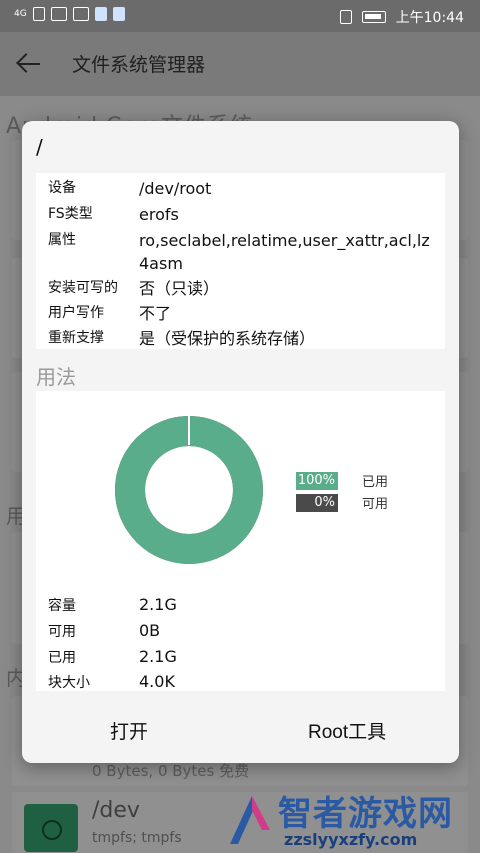  I want to click on legend-free: 0% 可用, so click(342, 502).